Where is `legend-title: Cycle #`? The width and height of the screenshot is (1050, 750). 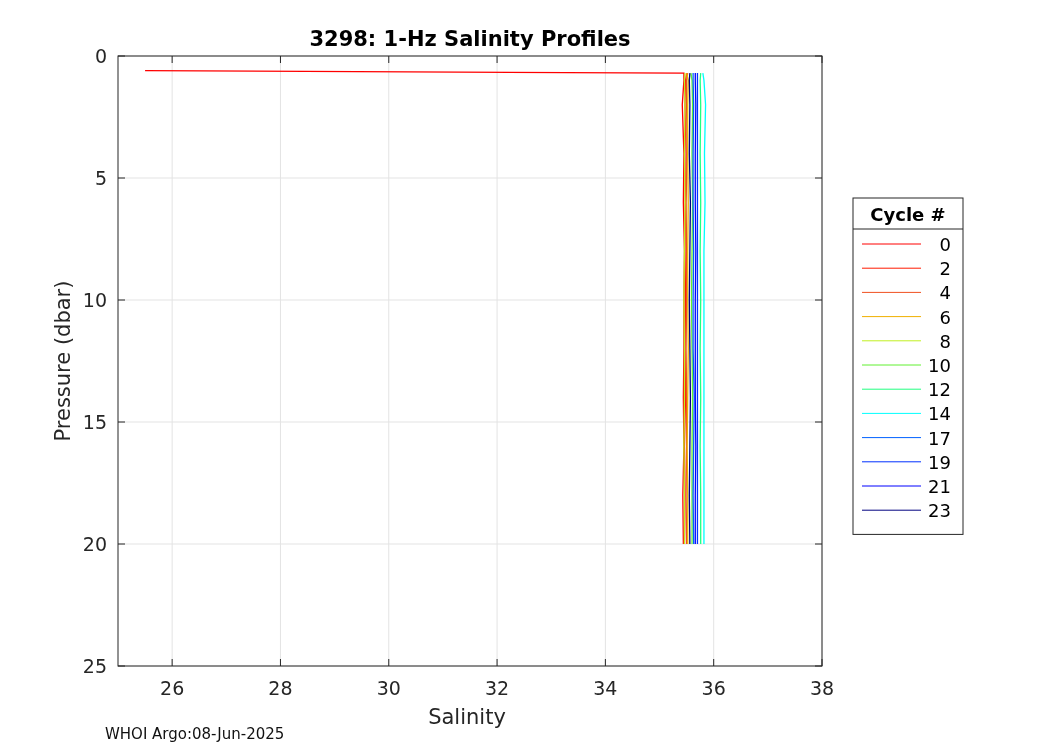
legend-title: Cycle # is located at coordinates (908, 214).